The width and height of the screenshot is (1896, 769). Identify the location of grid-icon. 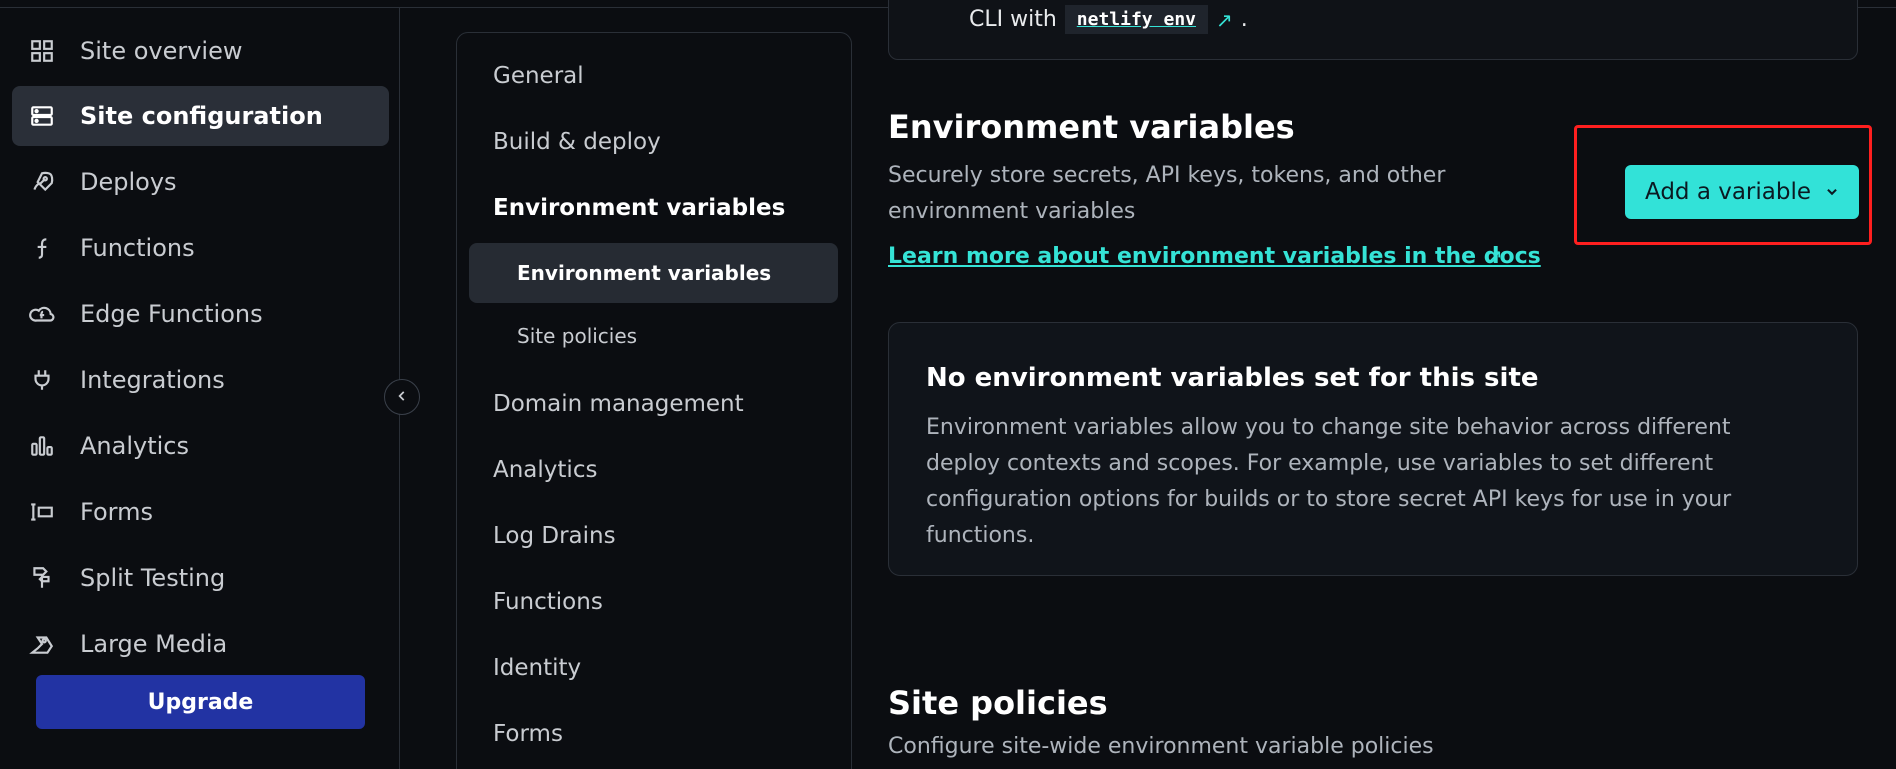
(42, 51).